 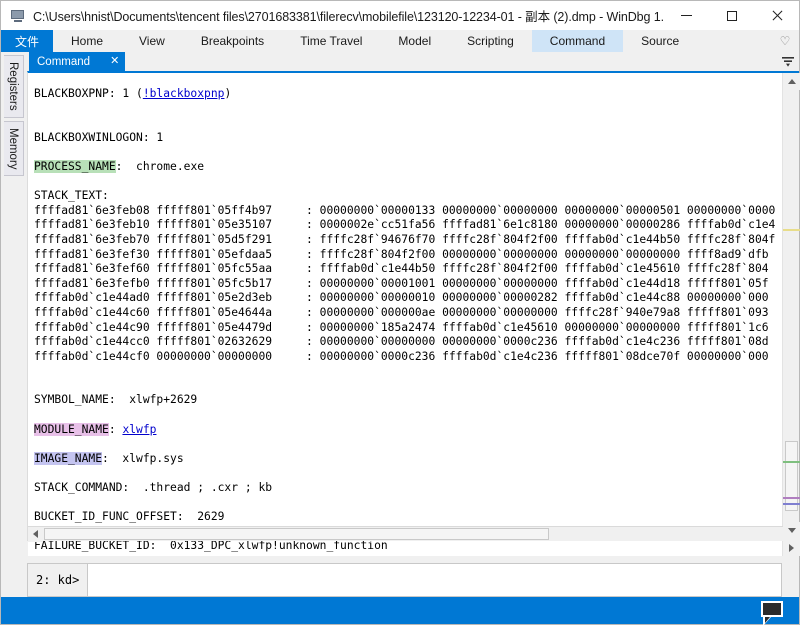 What do you see at coordinates (143, 458) in the screenshot?
I see `console-value: : xlwfp.sys` at bounding box center [143, 458].